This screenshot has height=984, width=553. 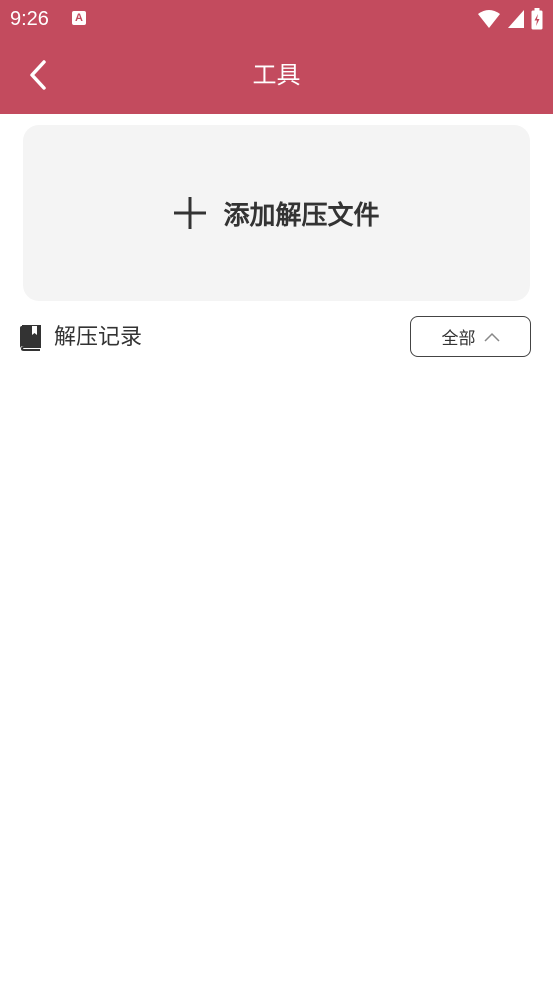 I want to click on app-bar: 9:26 A 工具, so click(x=276, y=57).